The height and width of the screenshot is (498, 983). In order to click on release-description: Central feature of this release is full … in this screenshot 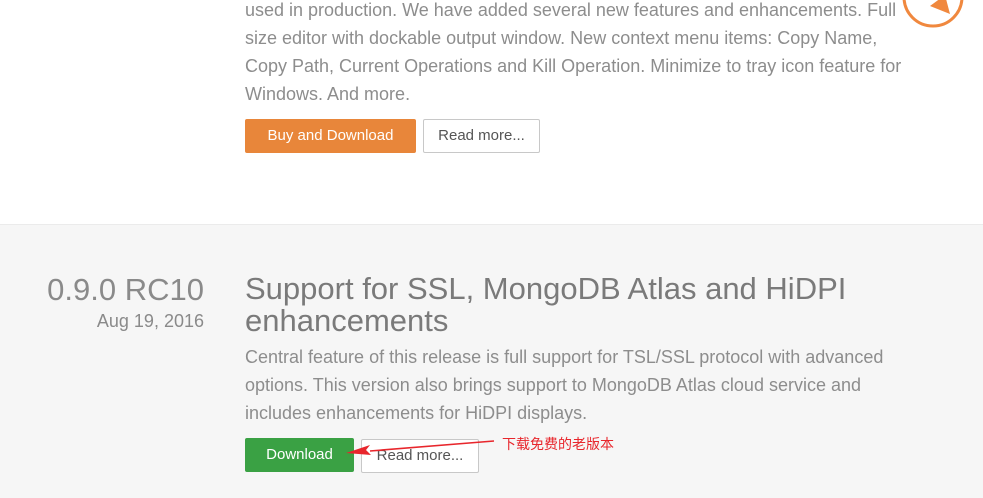, I will do `click(564, 385)`.